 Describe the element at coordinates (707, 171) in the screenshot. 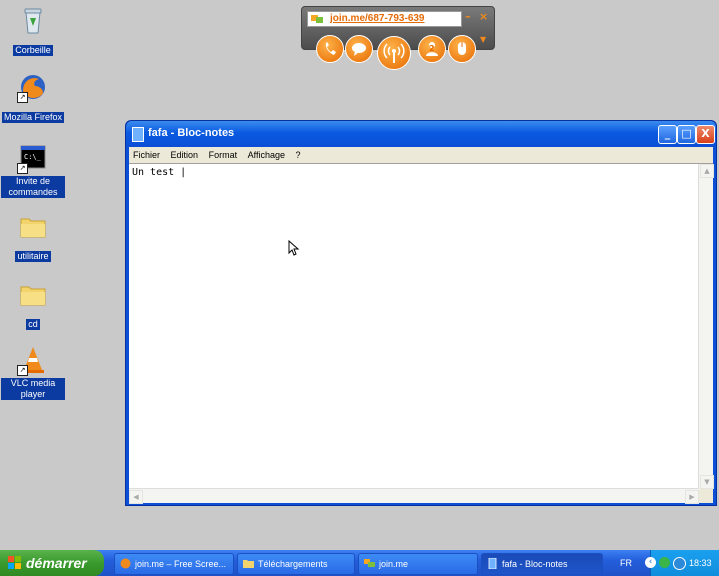

I see `scroll-up-icon: ▲` at that location.